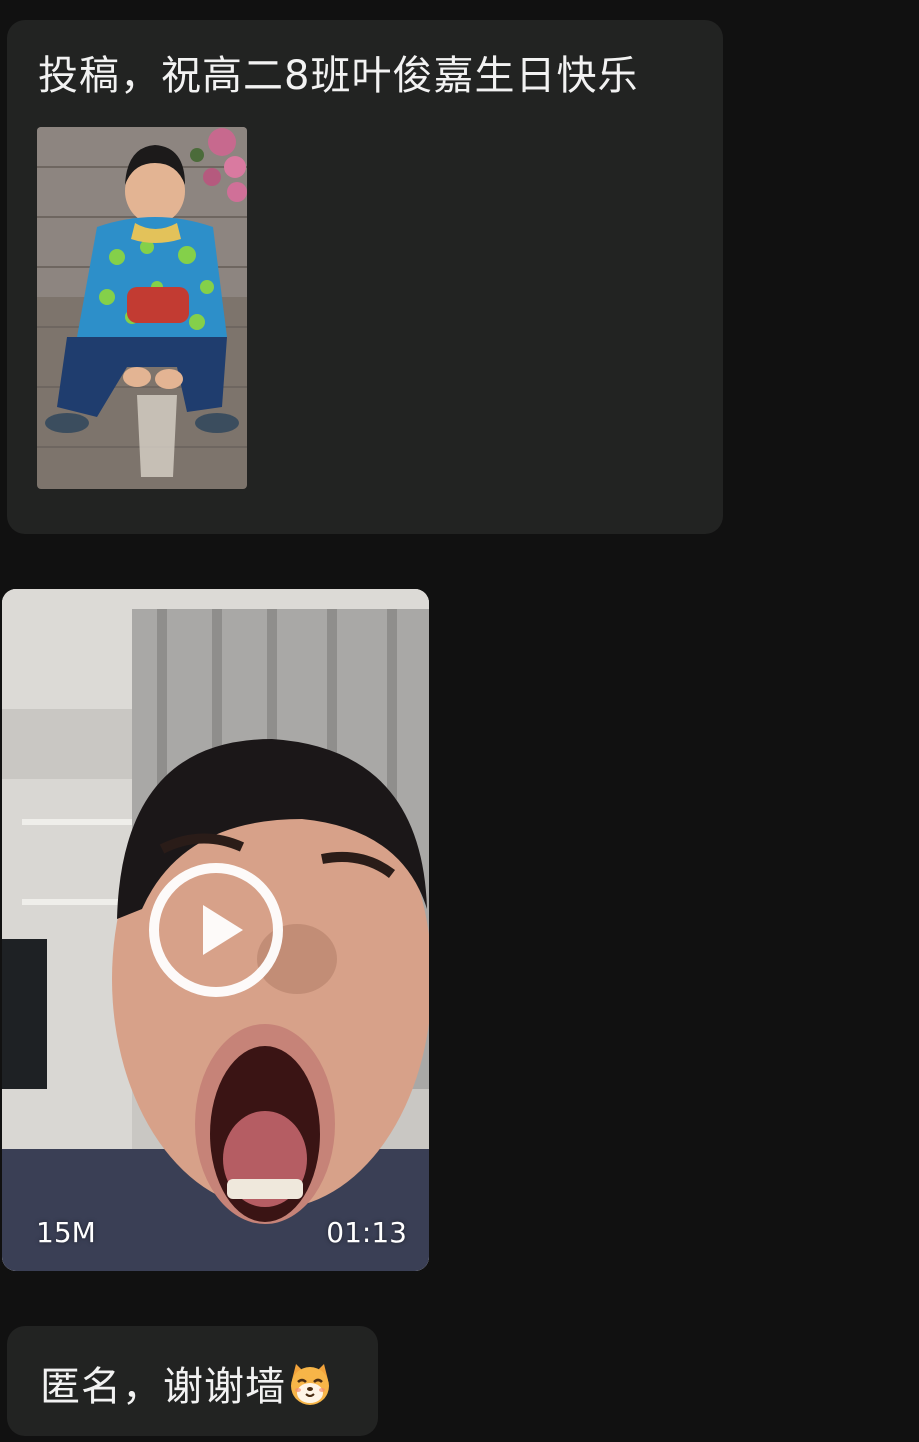 The height and width of the screenshot is (1442, 919). Describe the element at coordinates (223, 930) in the screenshot. I see `play-triangle-icon` at that location.